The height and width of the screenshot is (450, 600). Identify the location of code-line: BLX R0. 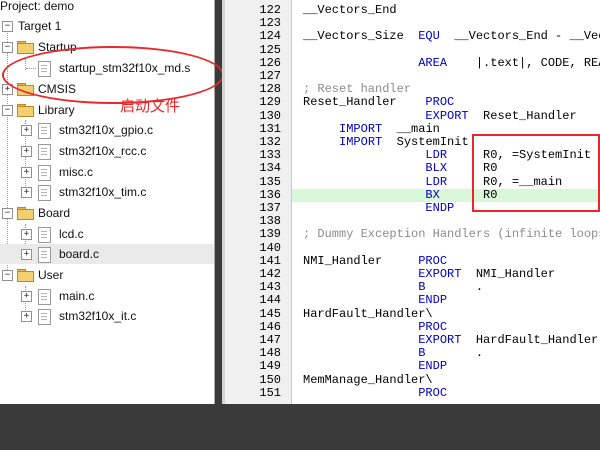
(400, 168).